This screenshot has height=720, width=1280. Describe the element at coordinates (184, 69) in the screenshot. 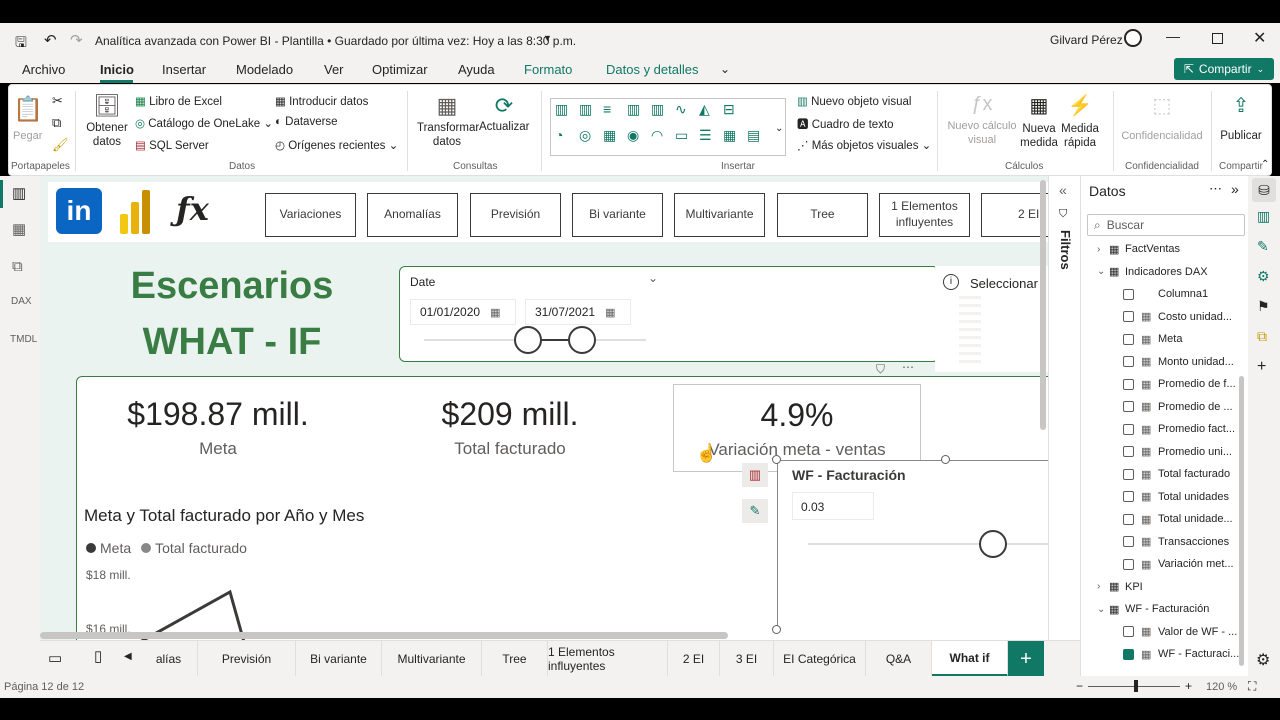

I see `tab-insertar: Insertar` at that location.